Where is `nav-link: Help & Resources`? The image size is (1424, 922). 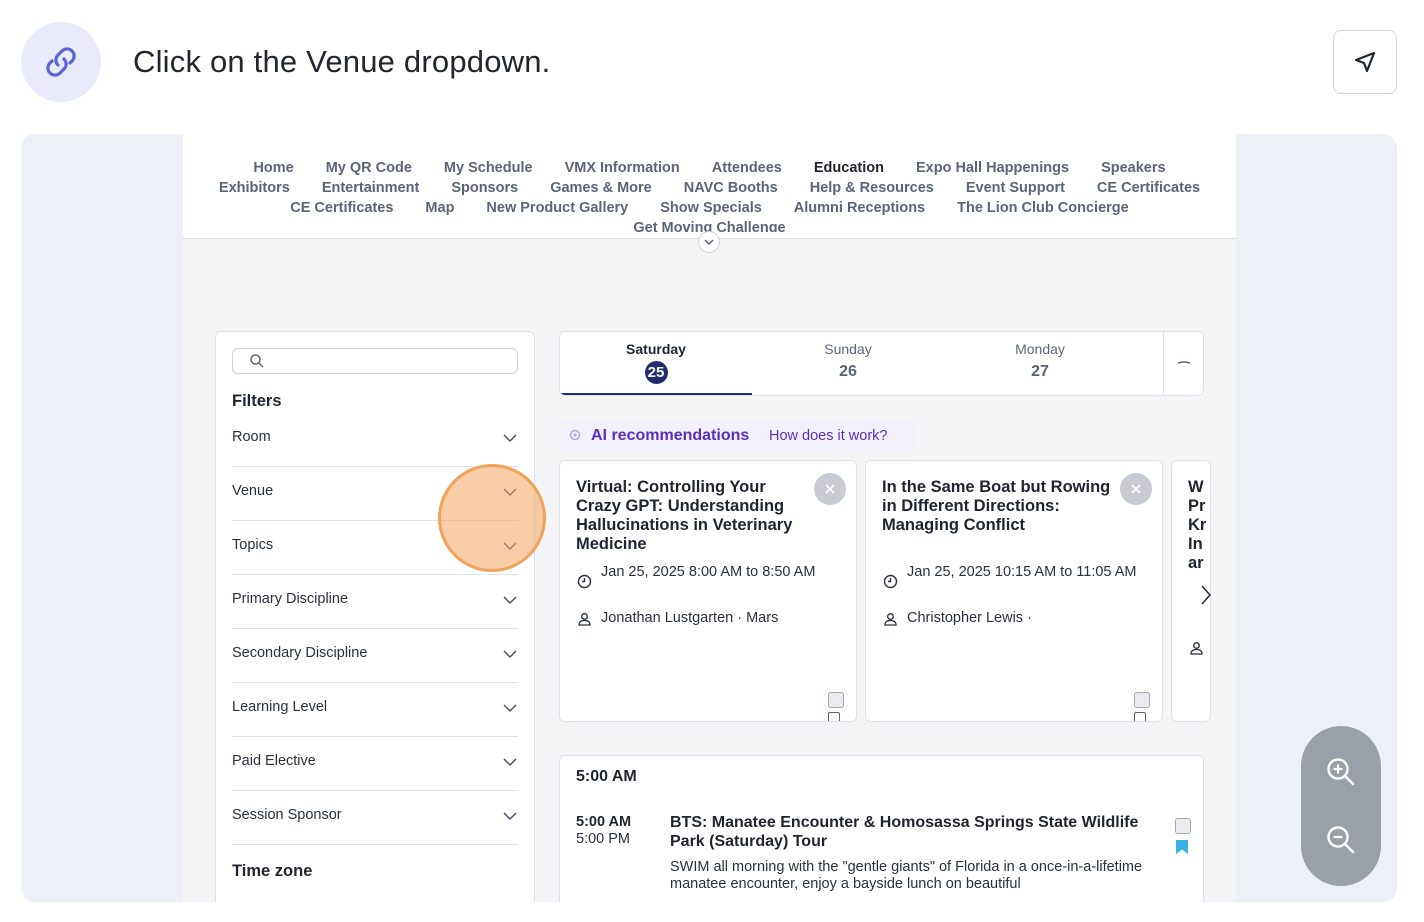
nav-link: Help & Resources is located at coordinates (872, 188).